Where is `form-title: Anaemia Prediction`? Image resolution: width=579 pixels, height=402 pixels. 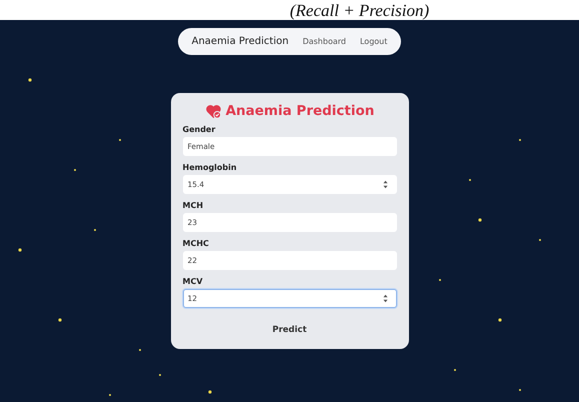 form-title: Anaemia Prediction is located at coordinates (300, 111).